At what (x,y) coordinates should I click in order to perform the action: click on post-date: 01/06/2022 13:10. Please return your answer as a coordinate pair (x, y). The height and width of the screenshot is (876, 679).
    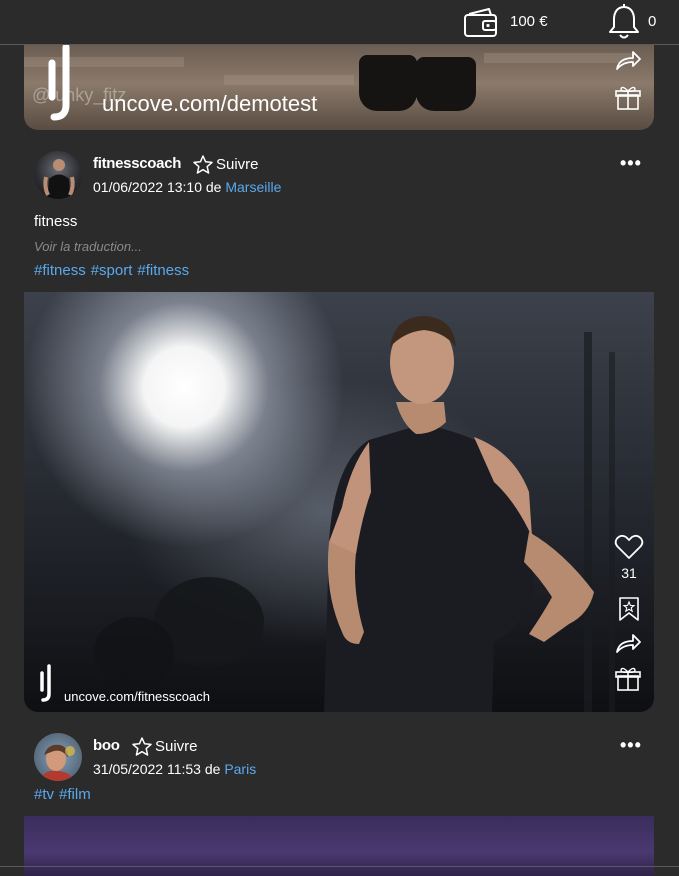
    Looking at the image, I should click on (147, 187).